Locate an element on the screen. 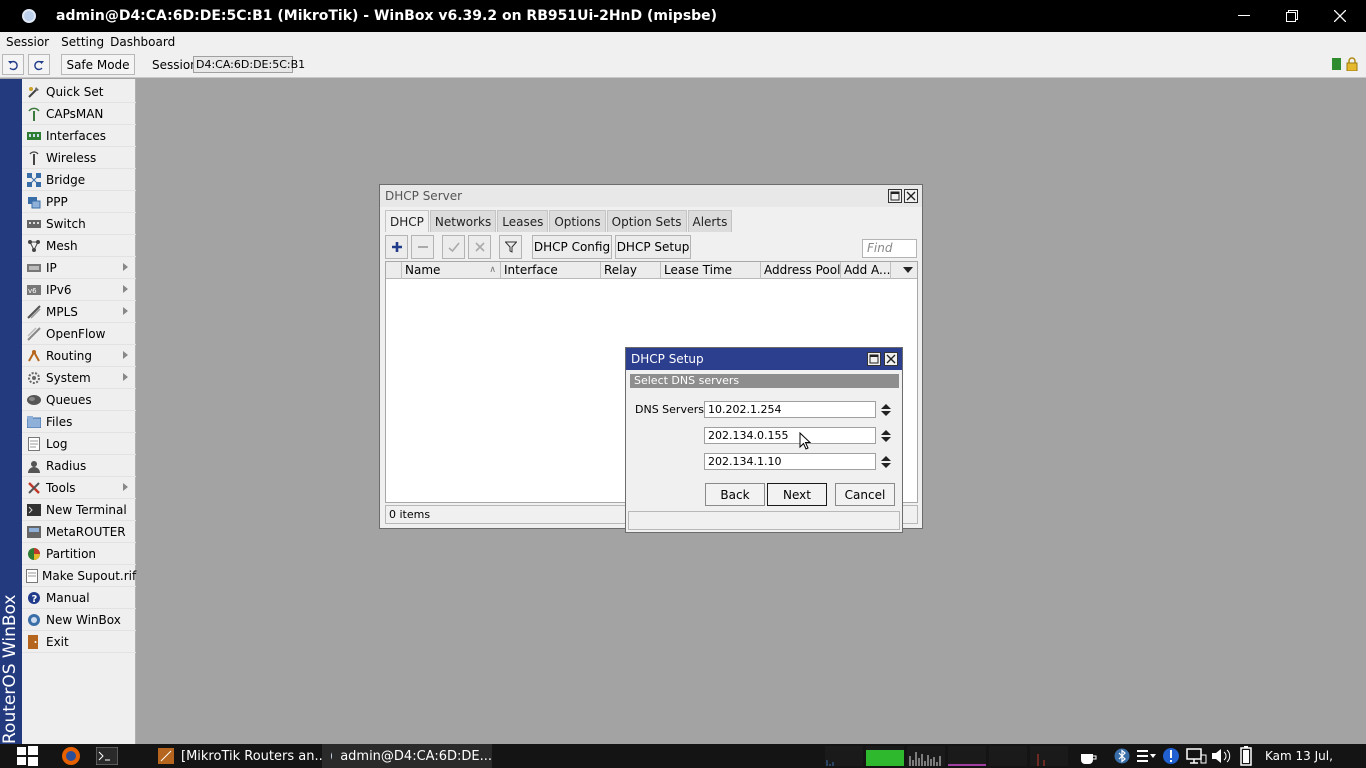 The width and height of the screenshot is (1366, 768). redo-icon is located at coordinates (39, 65).